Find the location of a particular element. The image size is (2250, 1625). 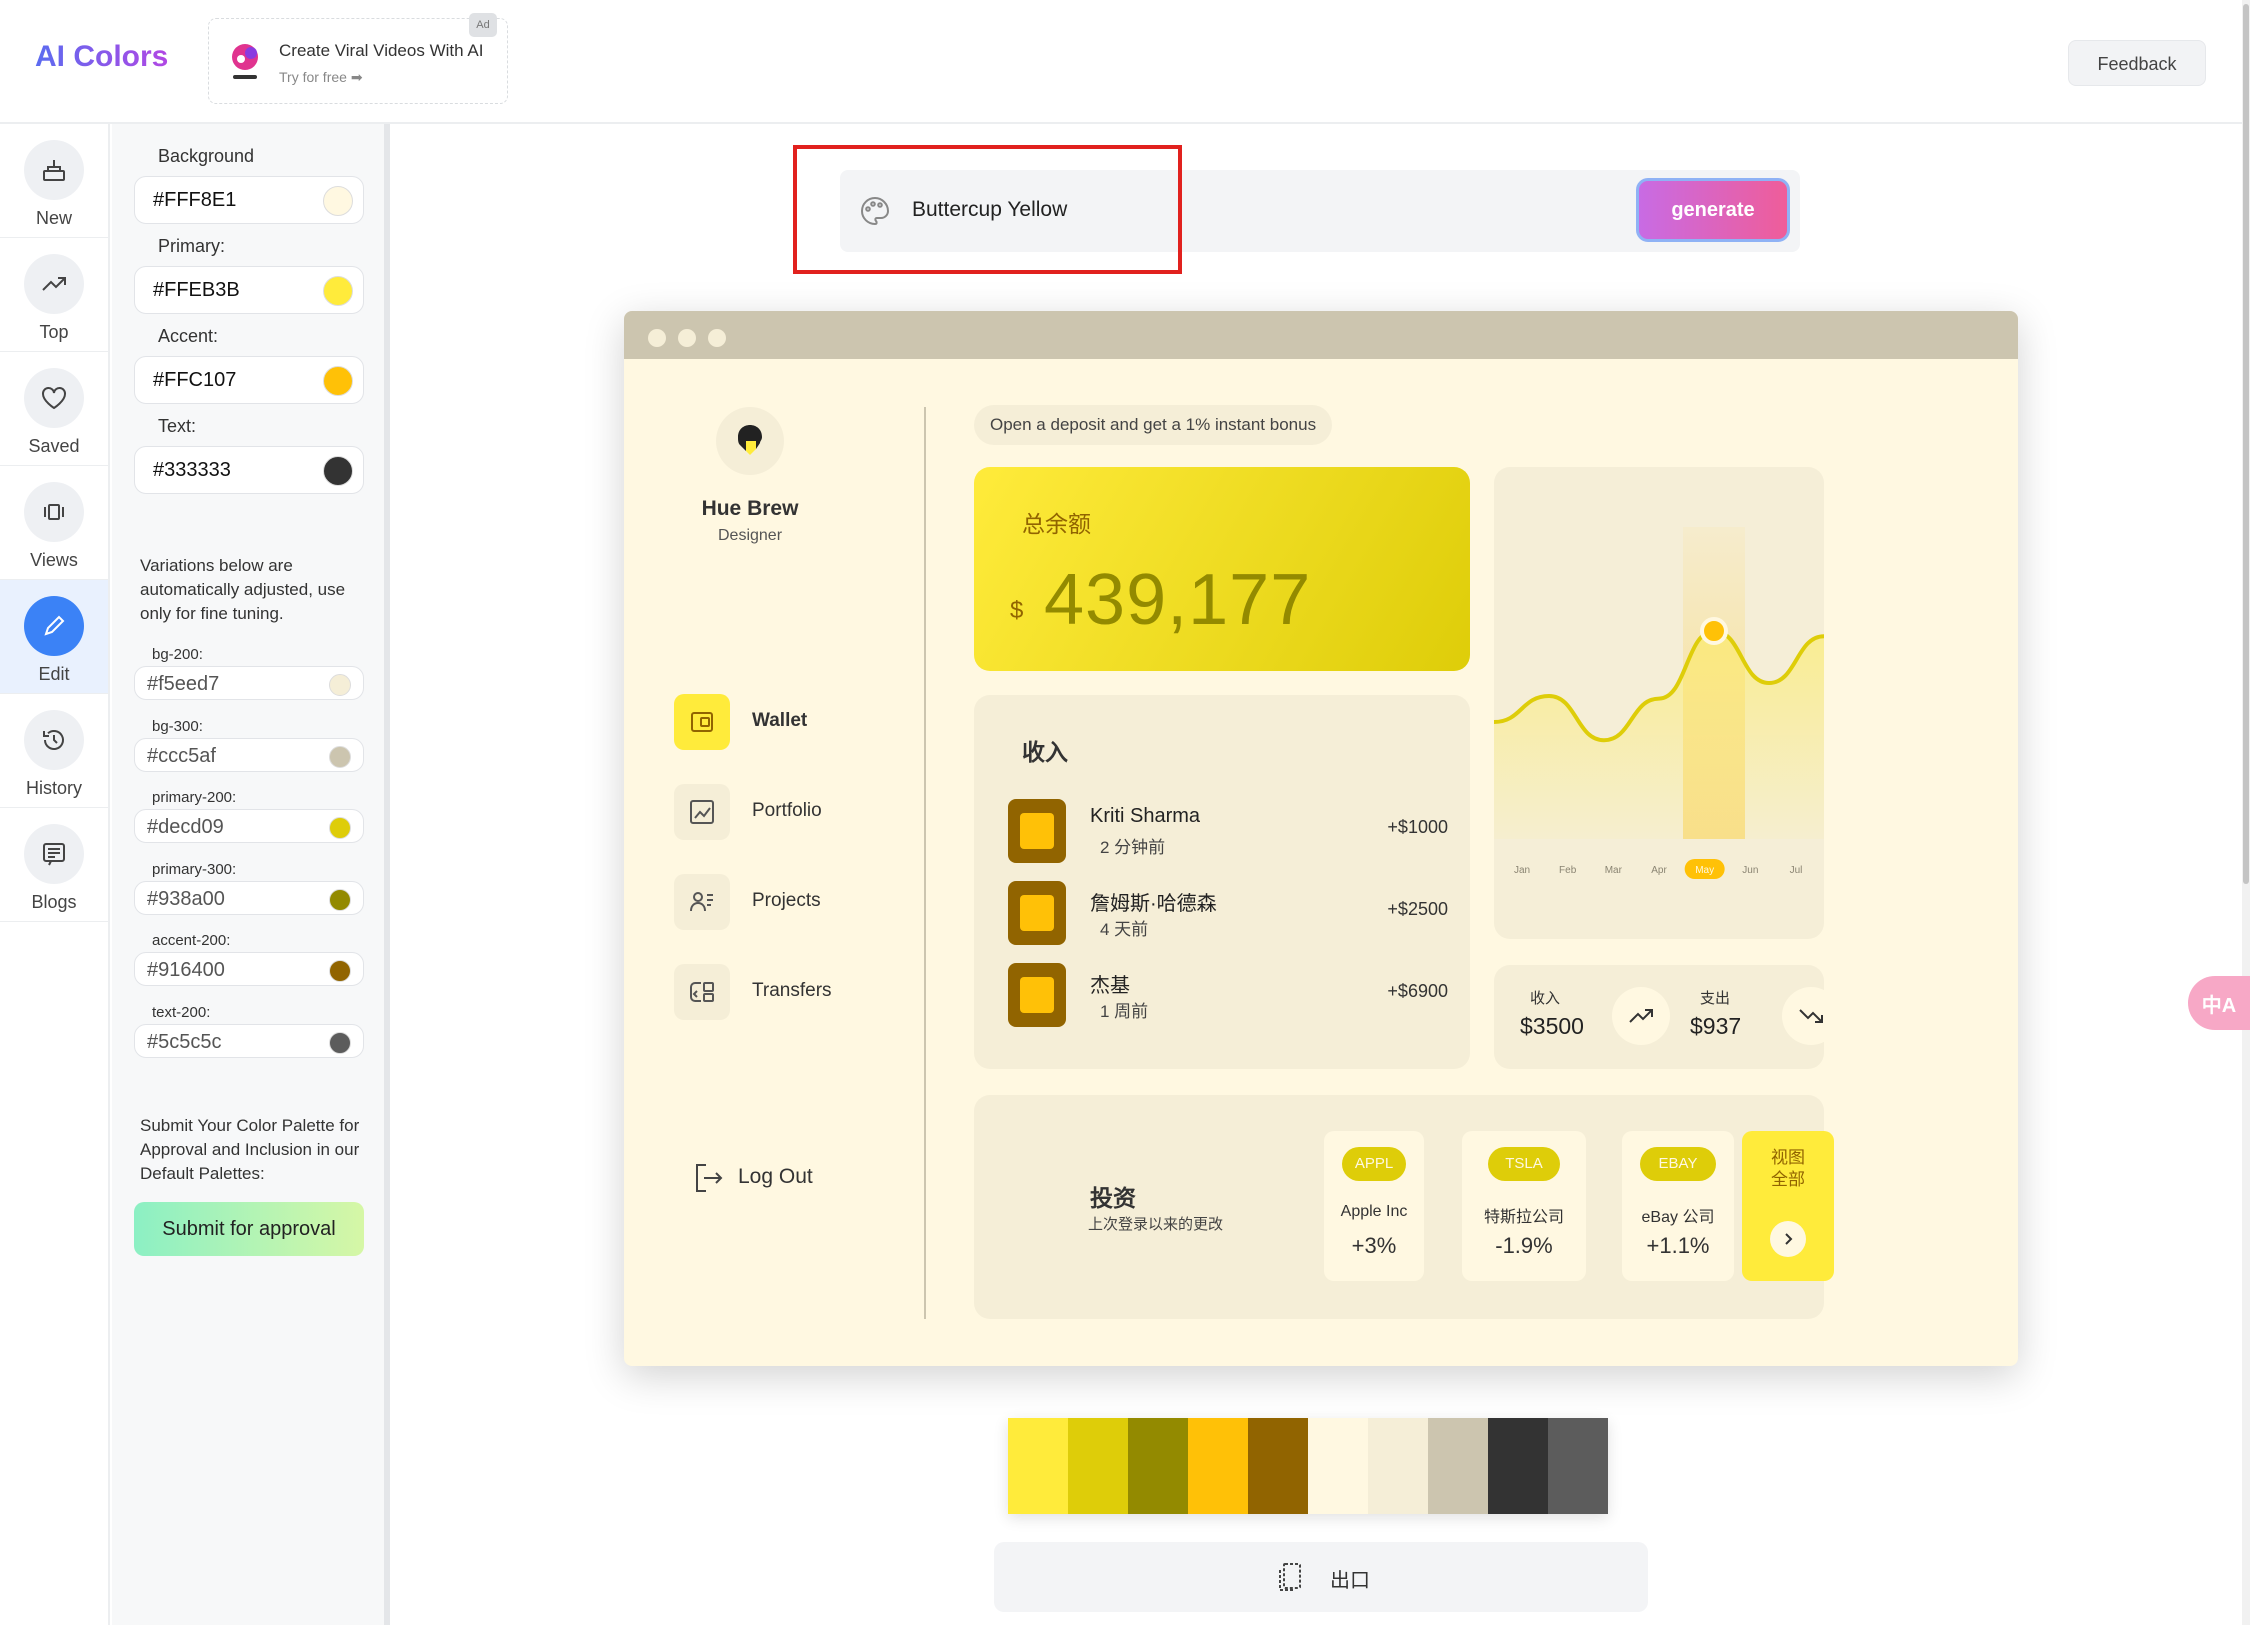

scrollbar-thumb is located at coordinates (2246, 444).